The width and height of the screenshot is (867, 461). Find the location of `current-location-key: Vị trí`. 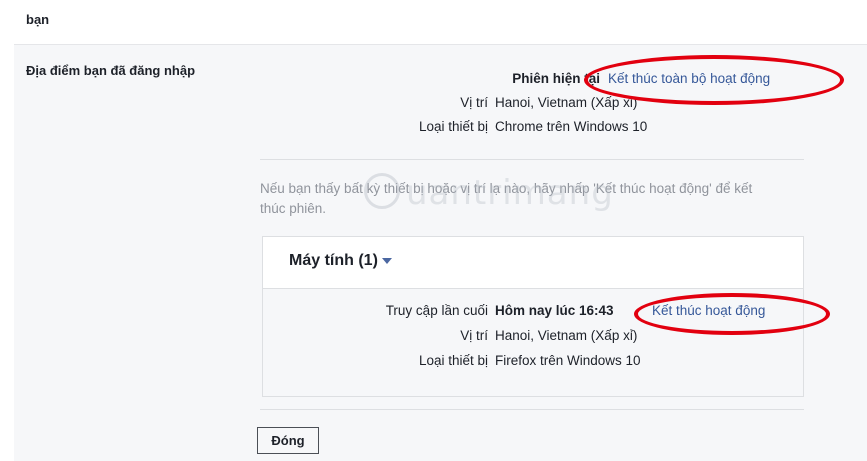

current-location-key: Vị trí is located at coordinates (474, 102).